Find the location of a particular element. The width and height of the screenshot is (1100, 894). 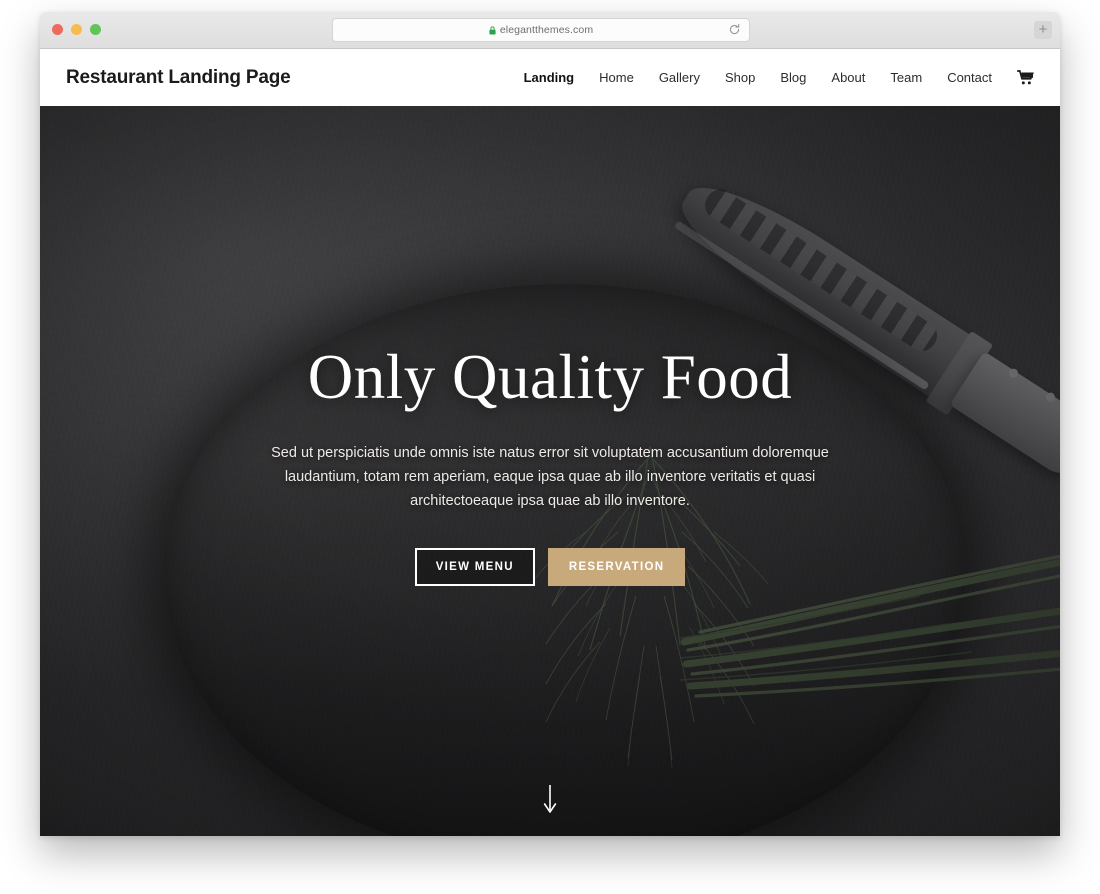

nav-item-landing: Landing is located at coordinates (549, 77).